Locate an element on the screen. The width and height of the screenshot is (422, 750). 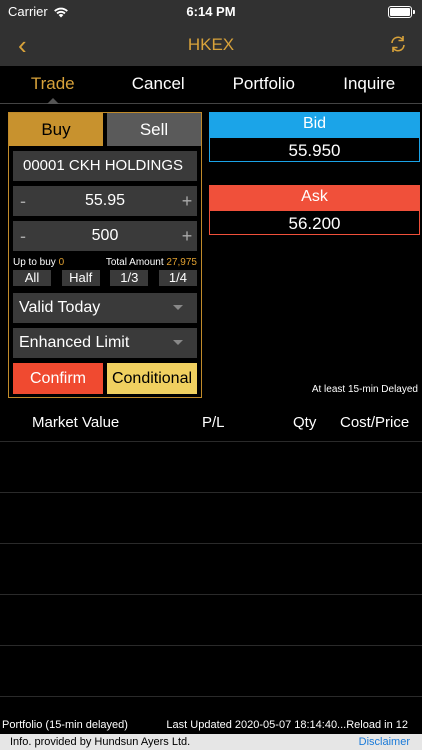
provider-note: Info. provided by Hundsun Ayers Ltd. is located at coordinates (100, 742).